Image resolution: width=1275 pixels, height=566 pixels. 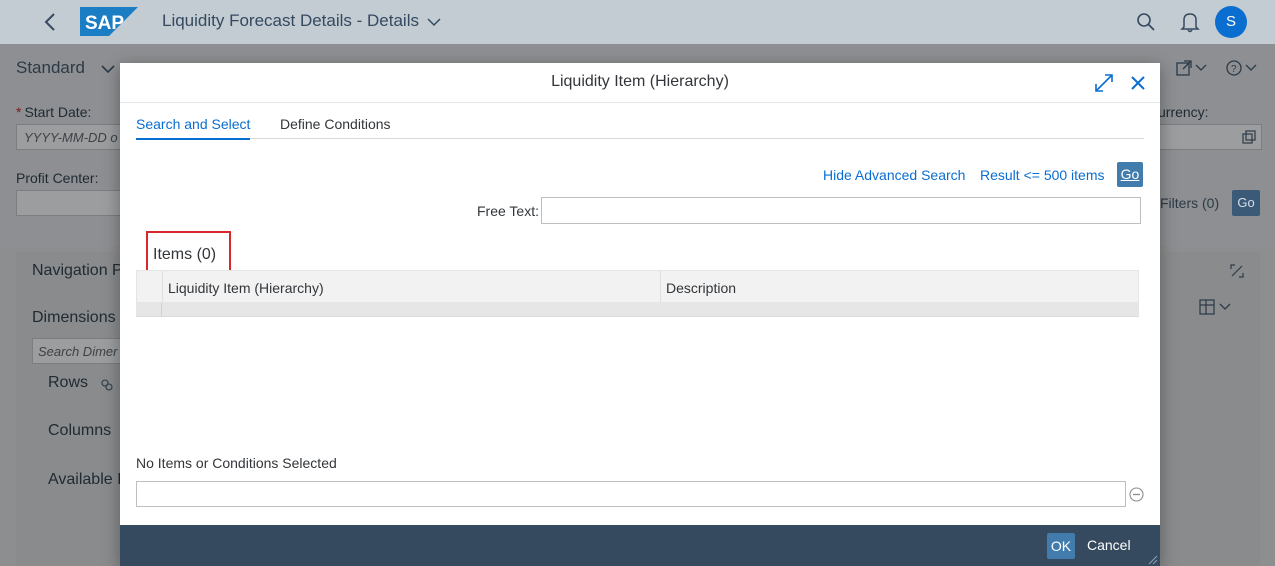 I want to click on link-icon, so click(x=107, y=385).